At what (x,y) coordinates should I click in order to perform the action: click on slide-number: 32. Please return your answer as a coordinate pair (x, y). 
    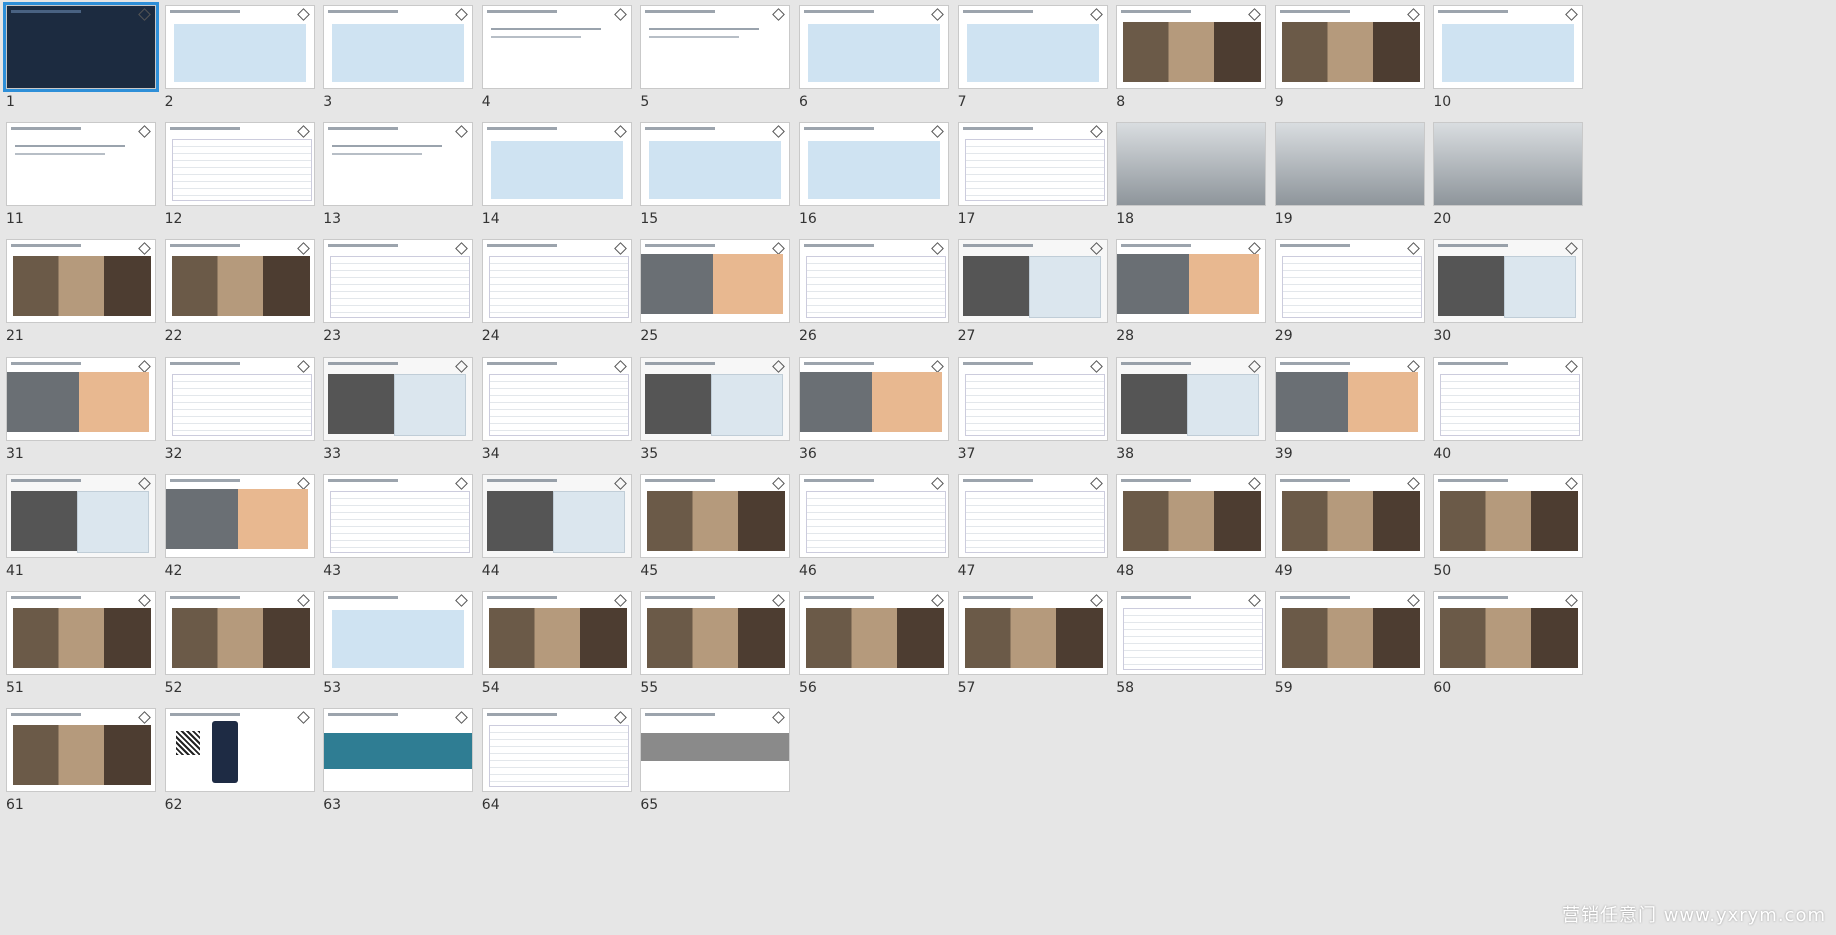
    Looking at the image, I should click on (173, 453).